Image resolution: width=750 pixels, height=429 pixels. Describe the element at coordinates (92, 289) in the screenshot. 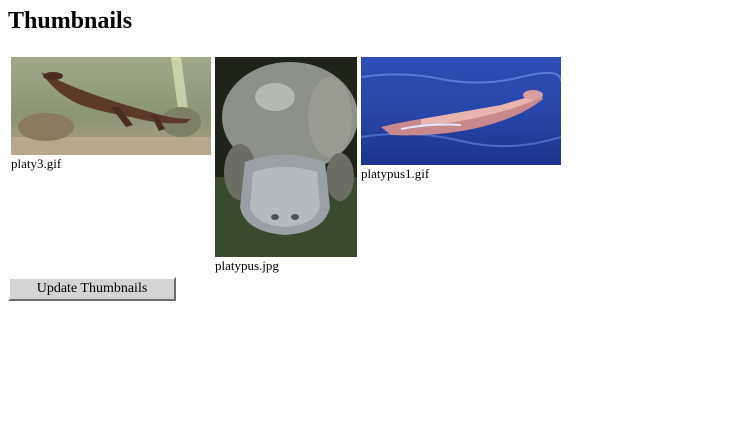

I see `update-thumbnails-button: Update Thumbnails` at that location.